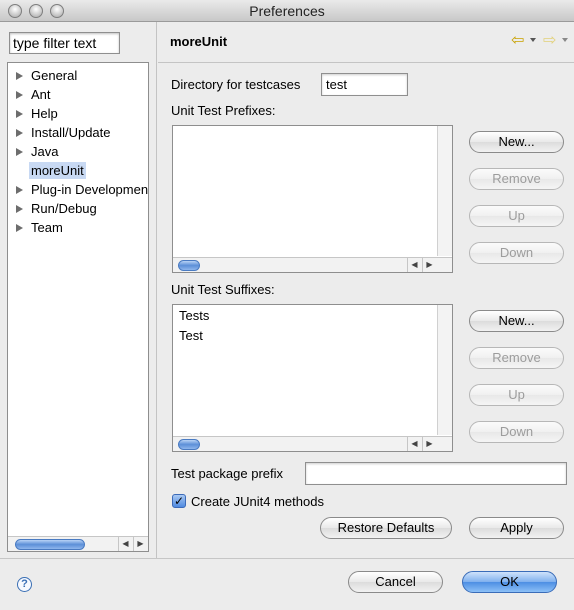  What do you see at coordinates (516, 395) in the screenshot?
I see `suffix-up-button: Up` at bounding box center [516, 395].